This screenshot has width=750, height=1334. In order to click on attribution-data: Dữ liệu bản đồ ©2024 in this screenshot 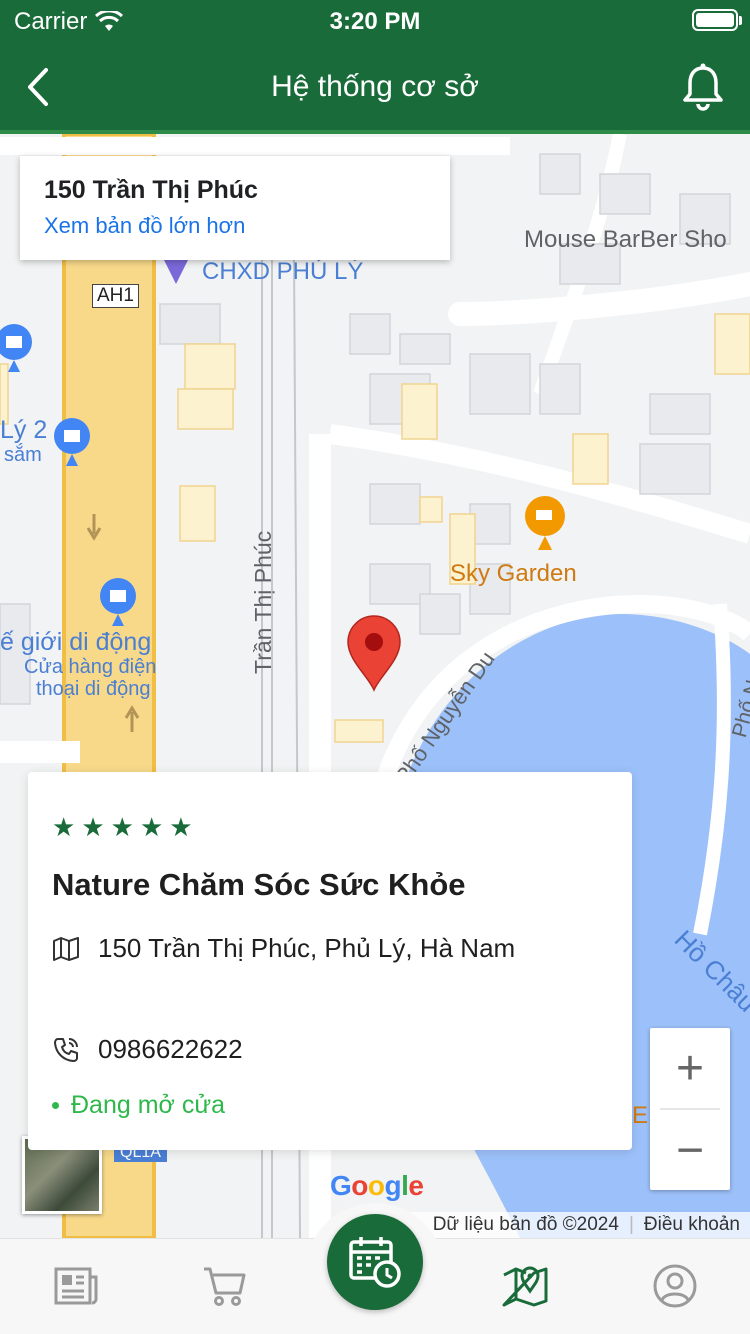, I will do `click(525, 1224)`.